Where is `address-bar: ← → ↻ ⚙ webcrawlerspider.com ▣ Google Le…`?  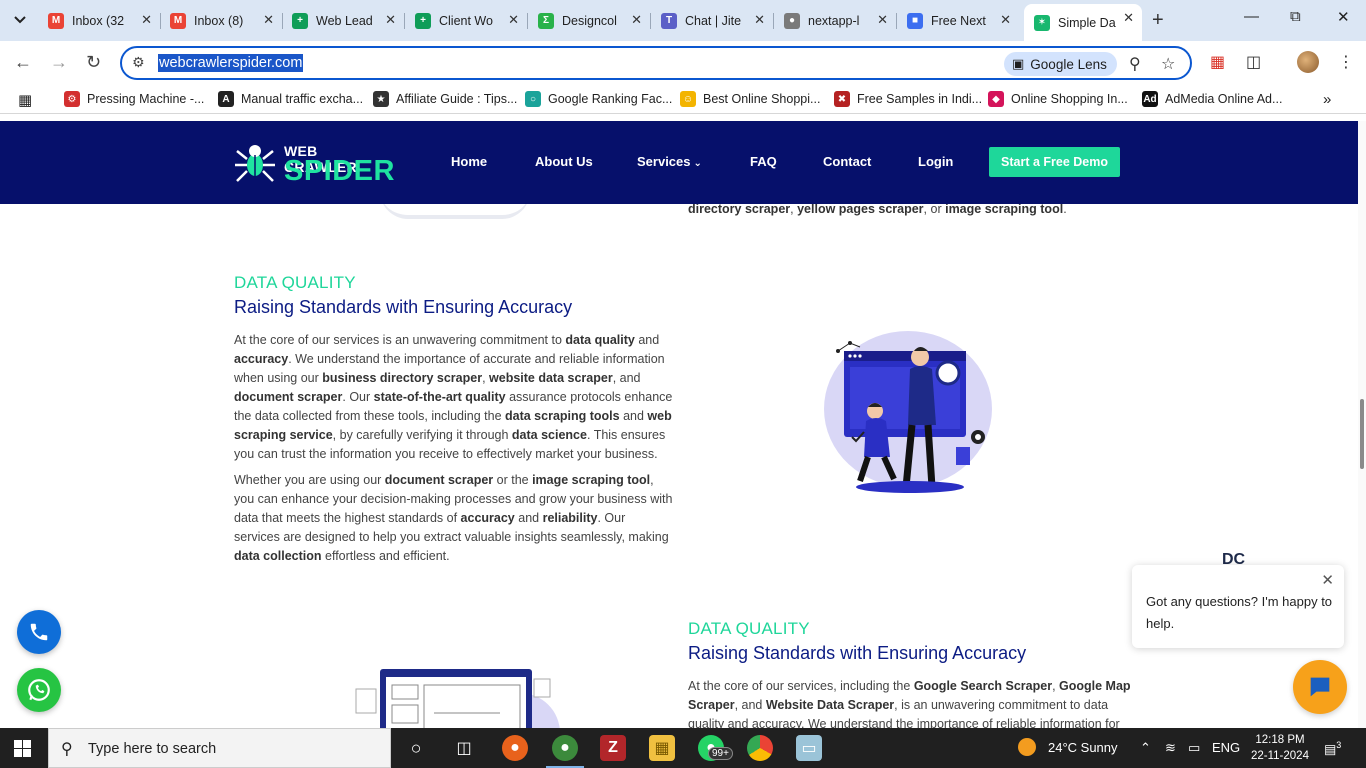 address-bar: ← → ↻ ⚙ webcrawlerspider.com ▣ Google Le… is located at coordinates (683, 63).